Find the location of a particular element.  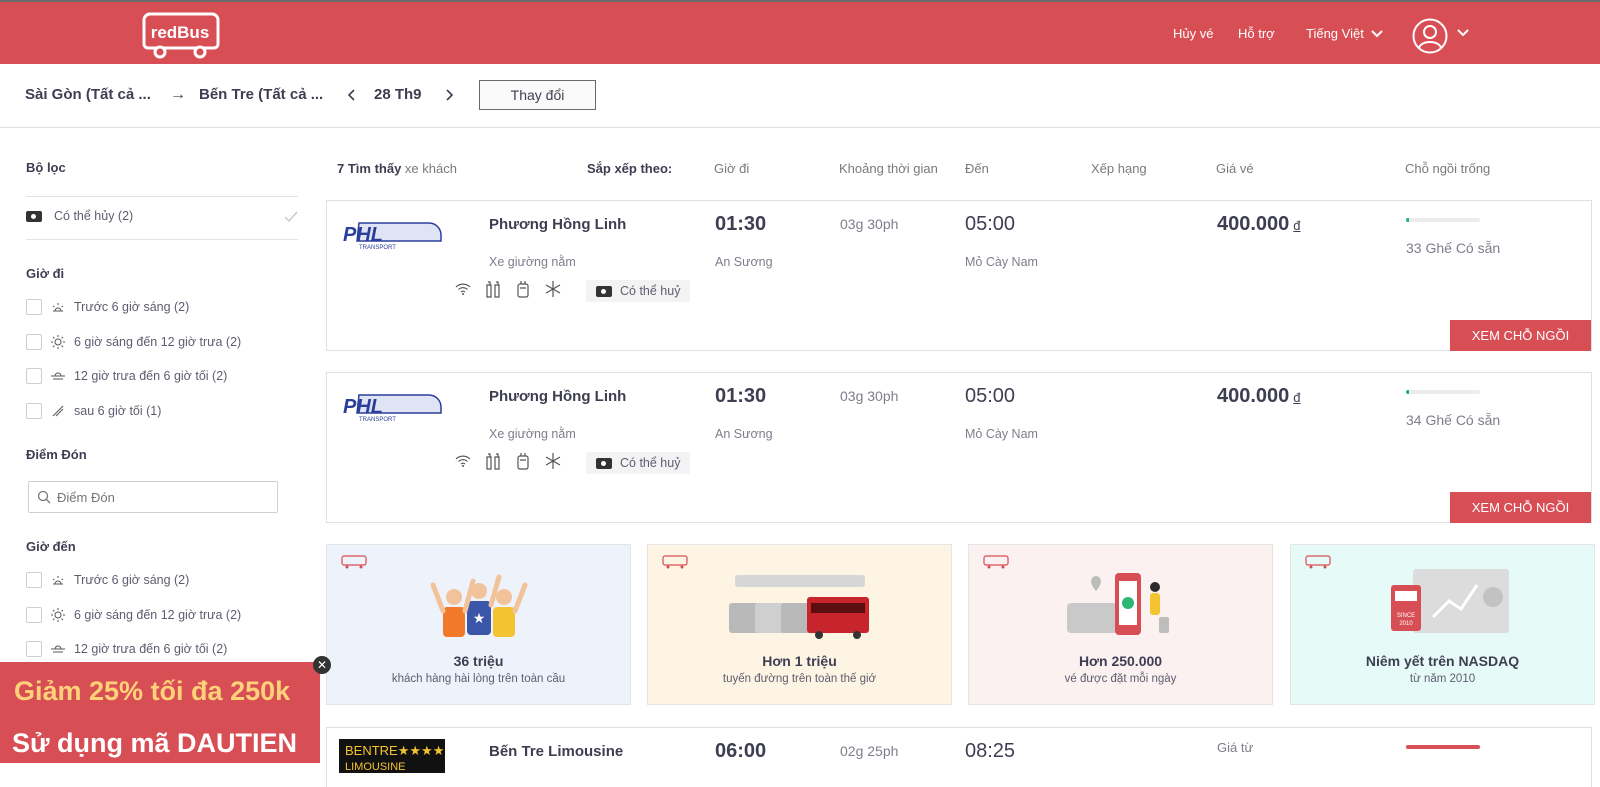

arrival-option-label: 6 giờ sáng đến 12 giờ trưa (2) is located at coordinates (158, 615).